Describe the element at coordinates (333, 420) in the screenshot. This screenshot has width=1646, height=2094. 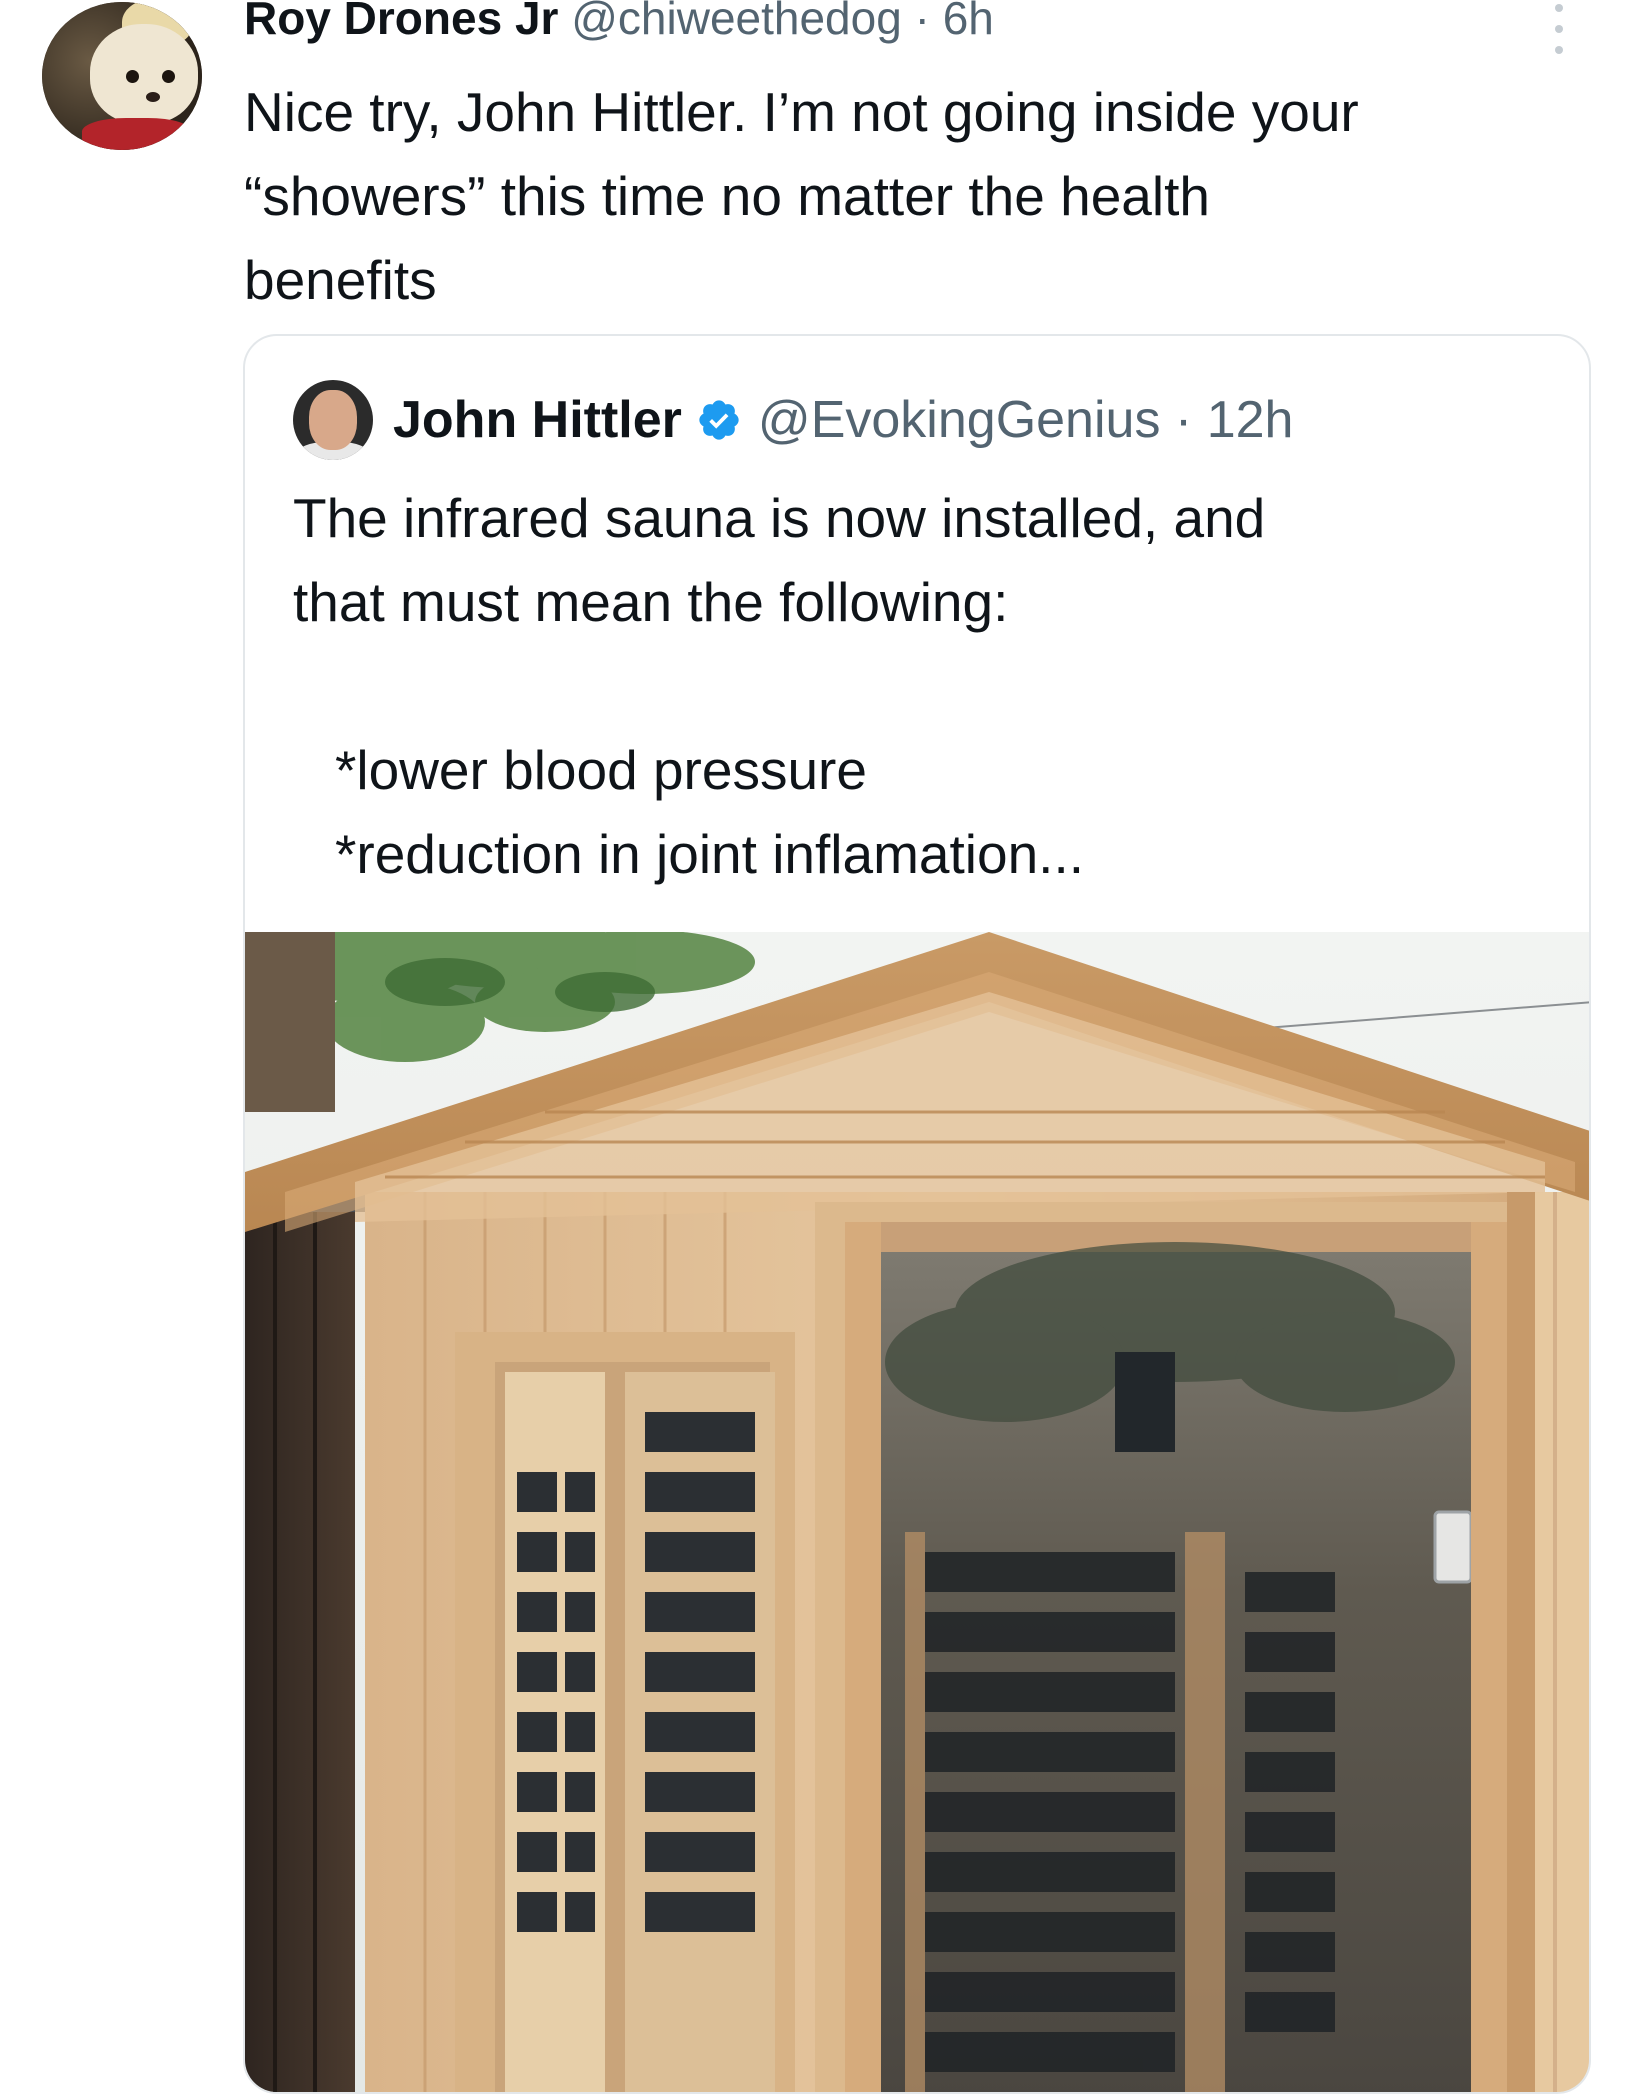
I see `quoted-author-avatar` at that location.